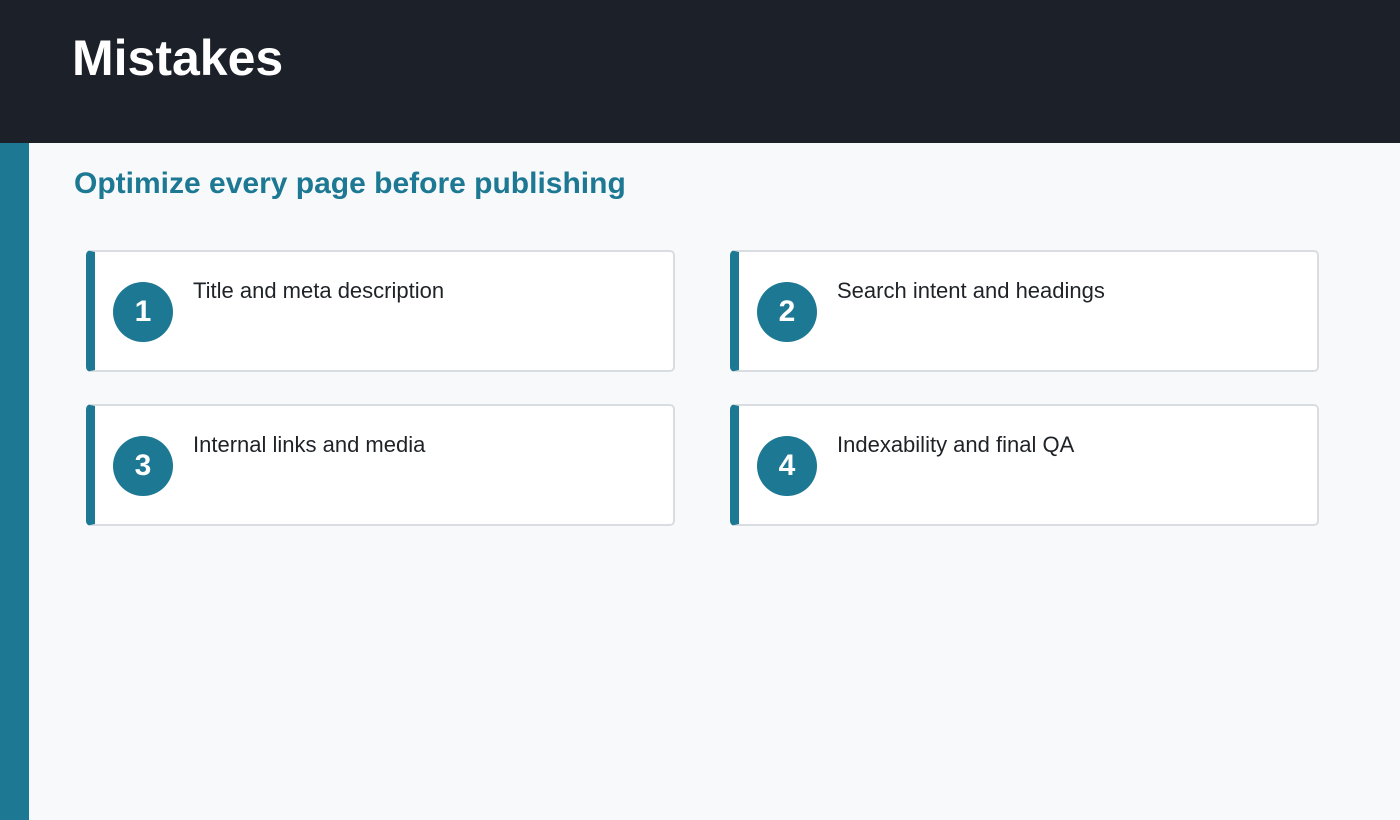 The image size is (1400, 820). I want to click on checklist-item-label: Search intent and headings, so click(971, 290).